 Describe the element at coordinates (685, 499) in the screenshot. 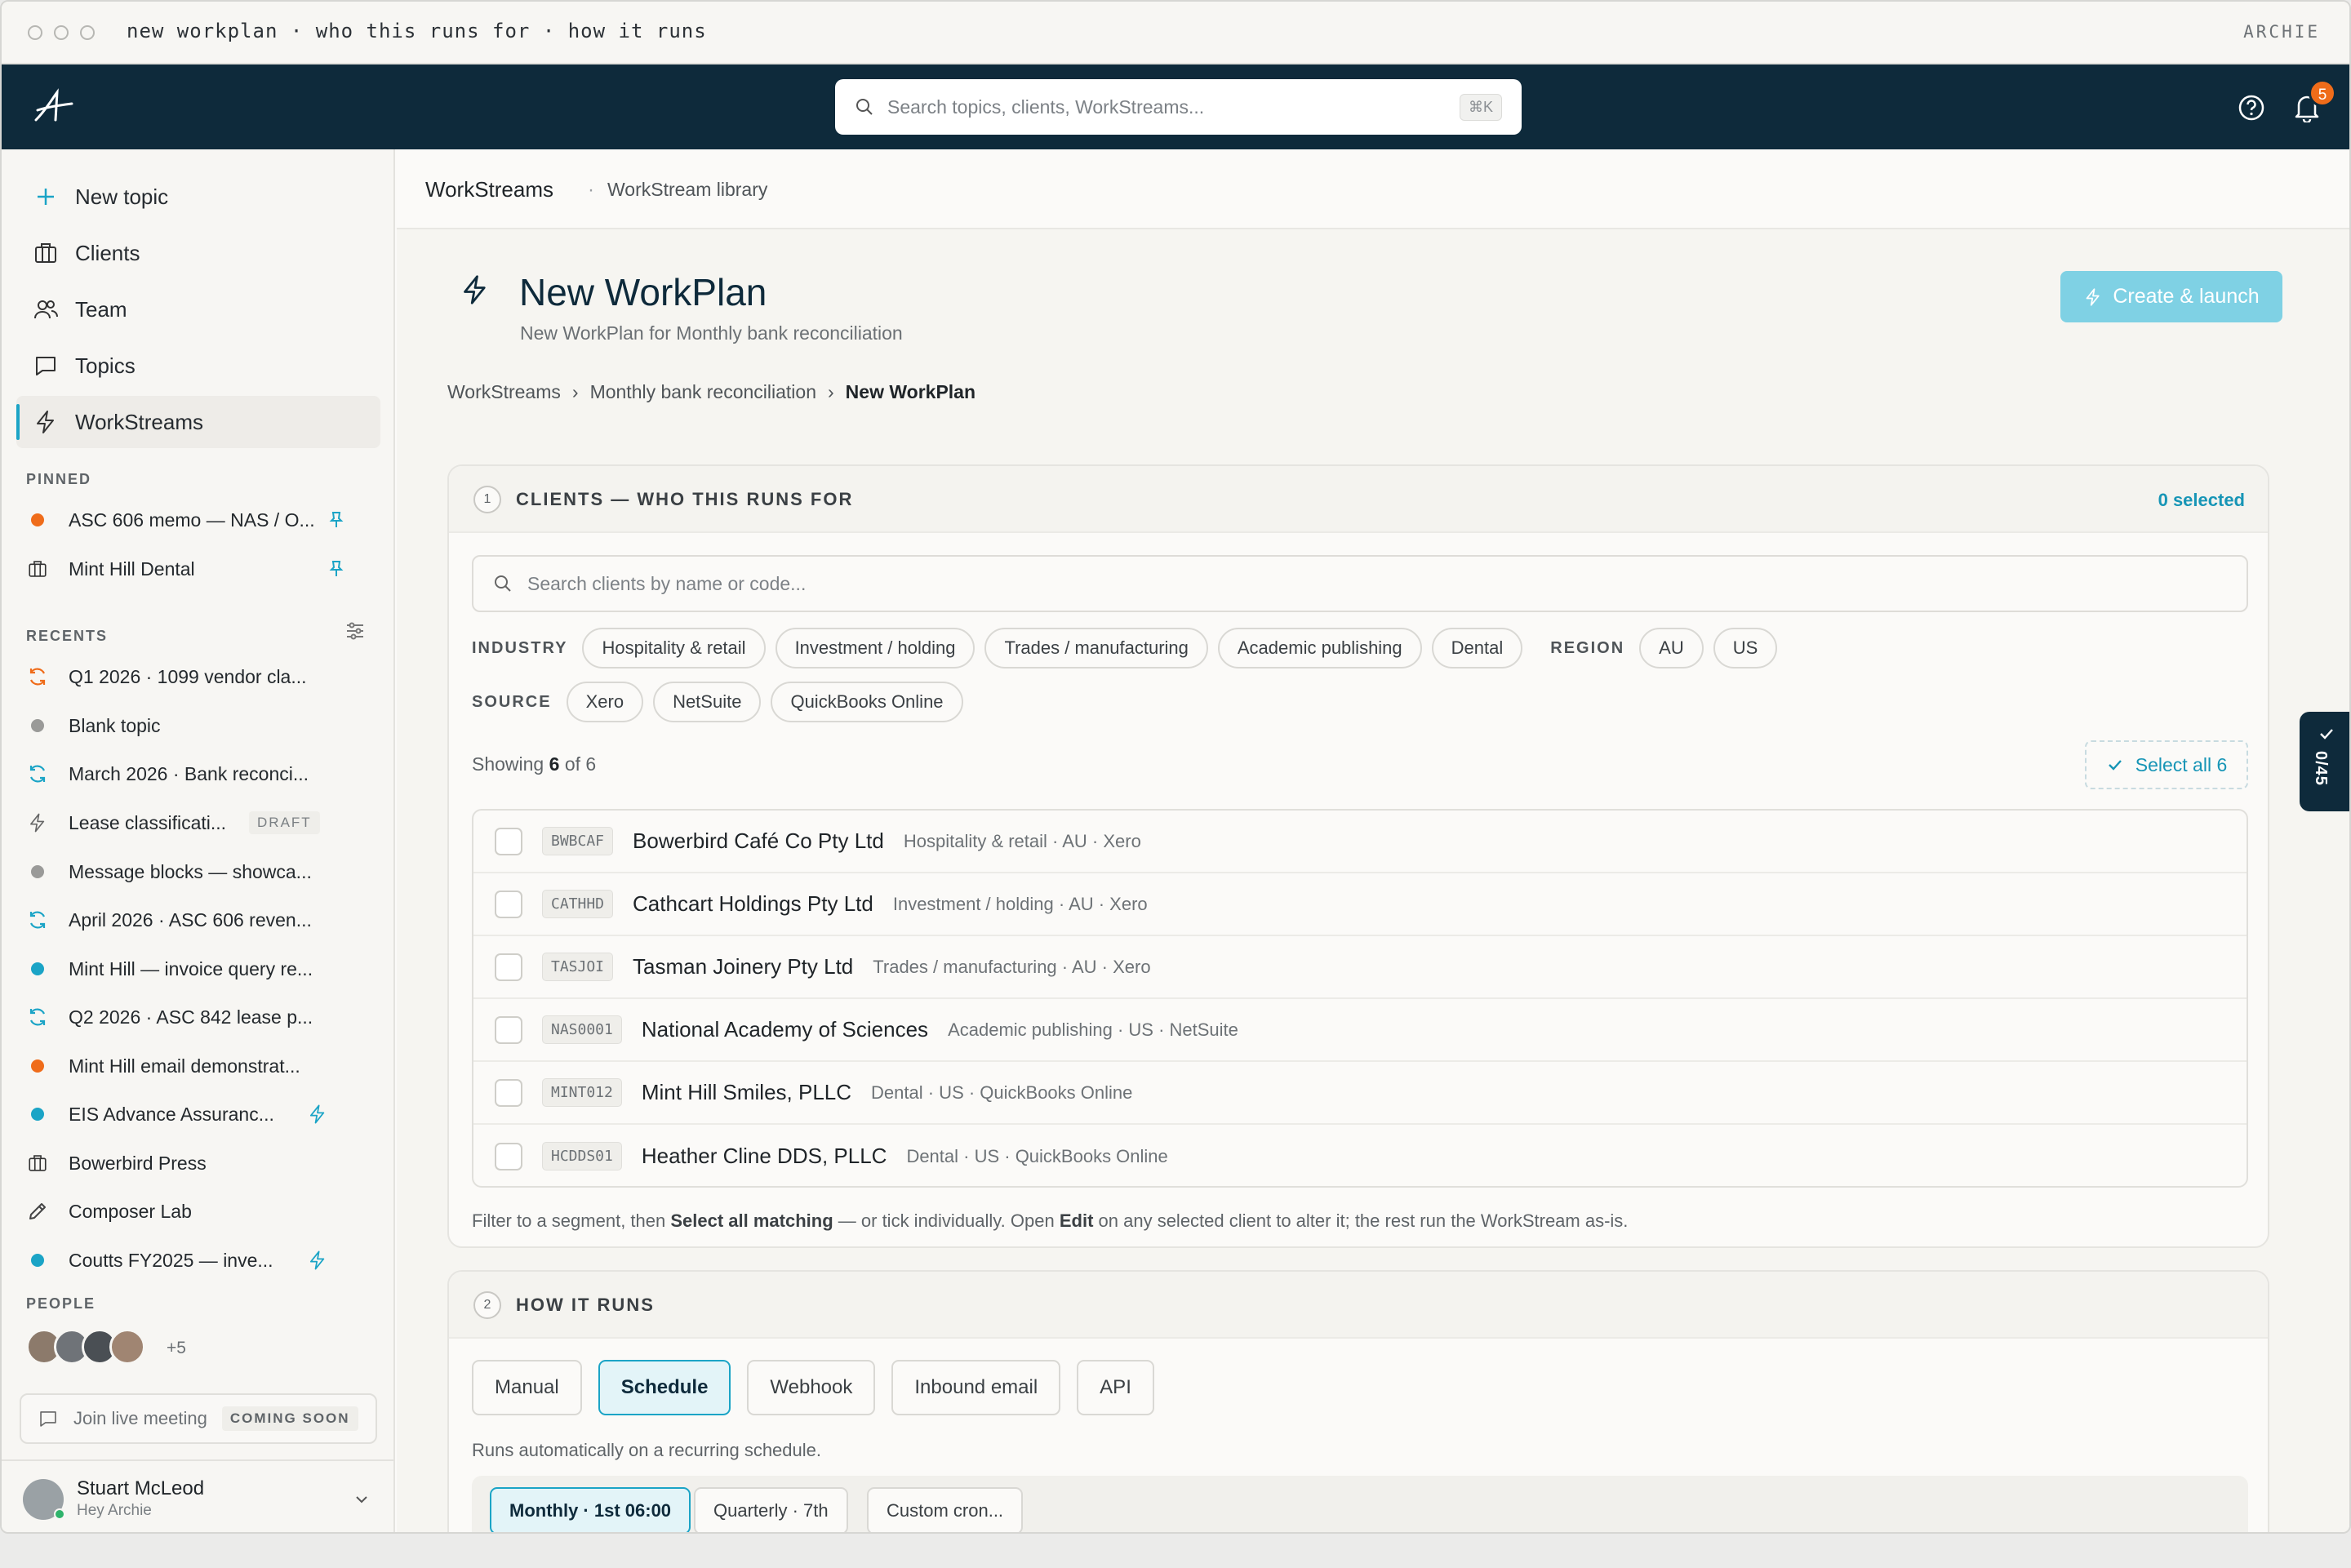

I see `card-title: CLIENTS — WHO THIS RUNS FOR` at that location.